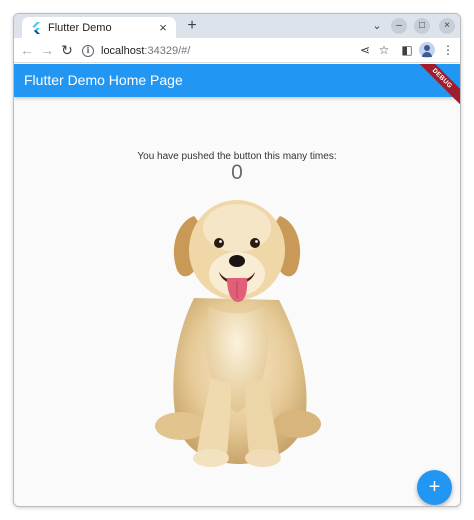 The width and height of the screenshot is (474, 520). What do you see at coordinates (237, 86) in the screenshot?
I see `app-bar: Flutter Demo Home Page DEBUG` at bounding box center [237, 86].